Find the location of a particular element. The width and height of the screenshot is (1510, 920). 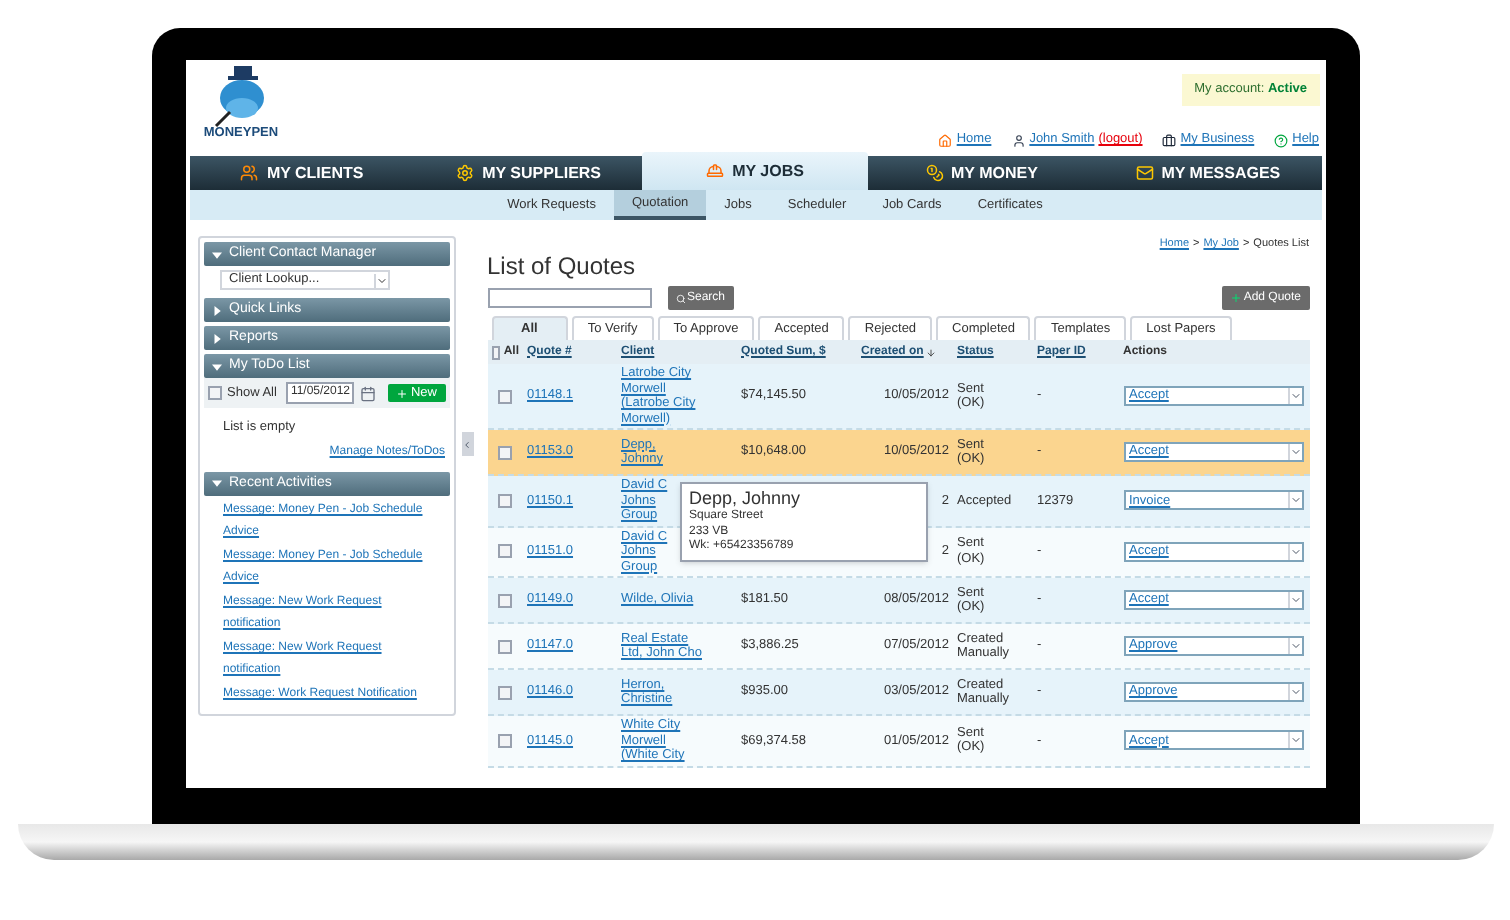

main-nav-tab: MY CLIENTS is located at coordinates (302, 173).